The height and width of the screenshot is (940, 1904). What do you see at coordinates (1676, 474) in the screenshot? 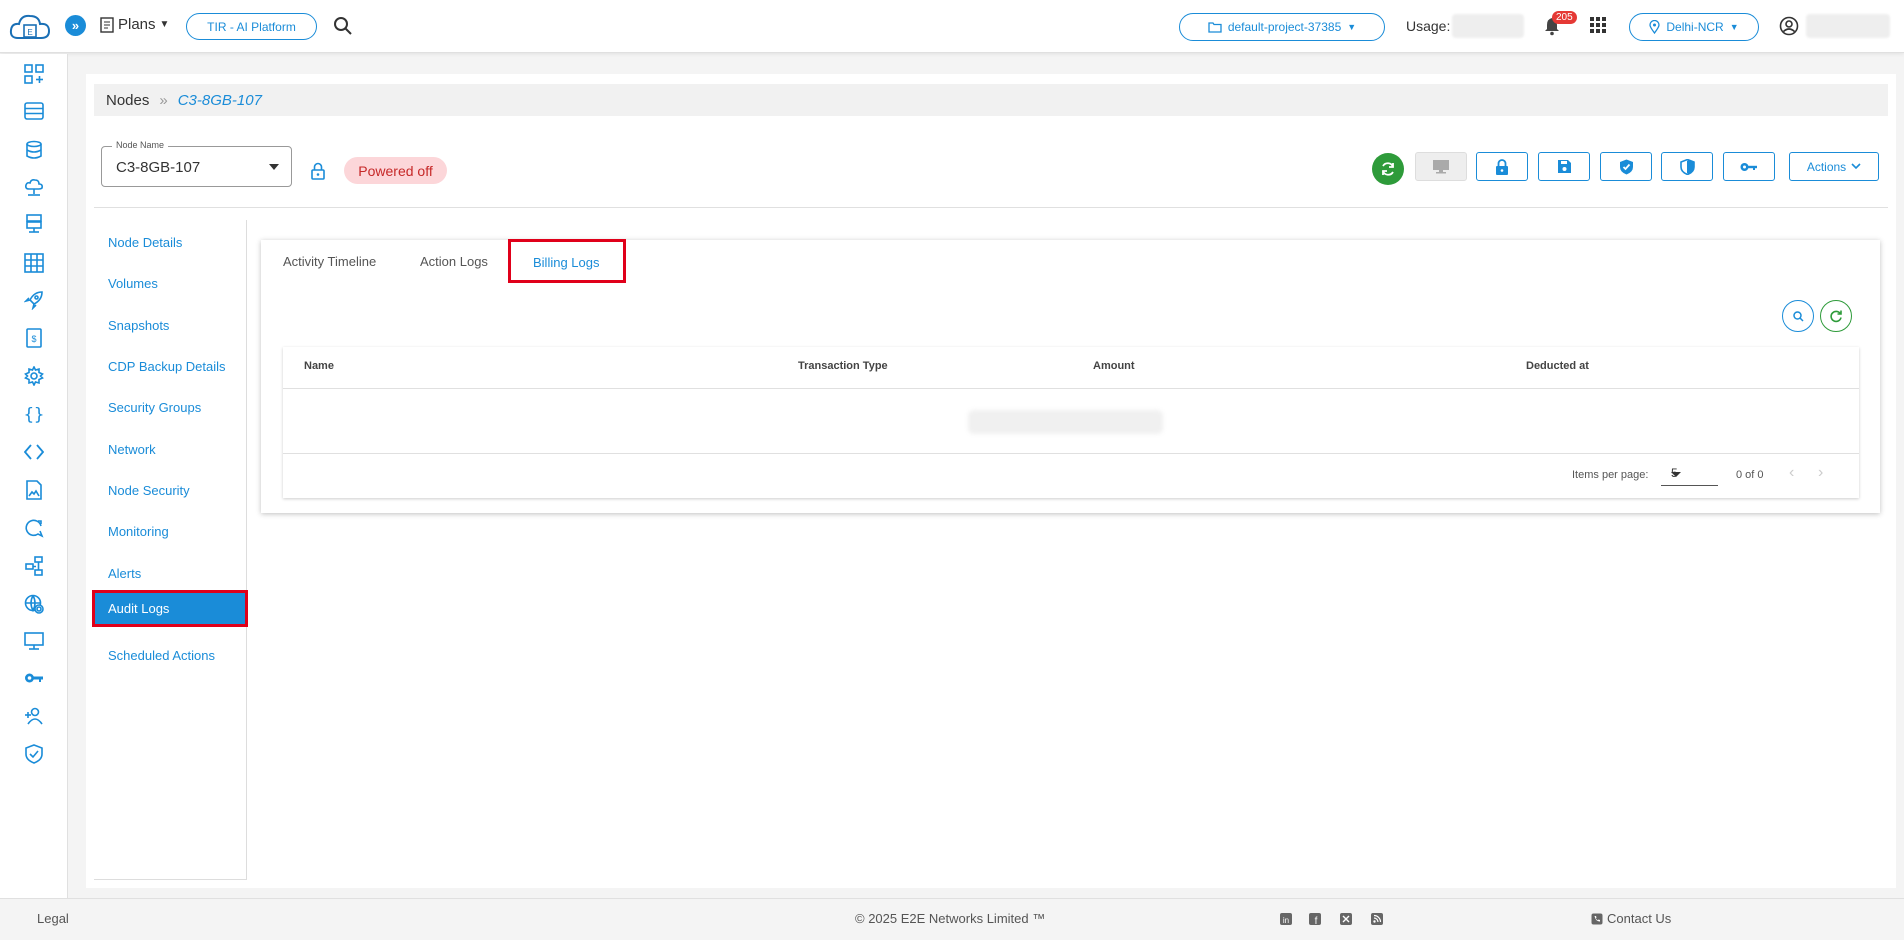
I see `caret-down-icon` at bounding box center [1676, 474].